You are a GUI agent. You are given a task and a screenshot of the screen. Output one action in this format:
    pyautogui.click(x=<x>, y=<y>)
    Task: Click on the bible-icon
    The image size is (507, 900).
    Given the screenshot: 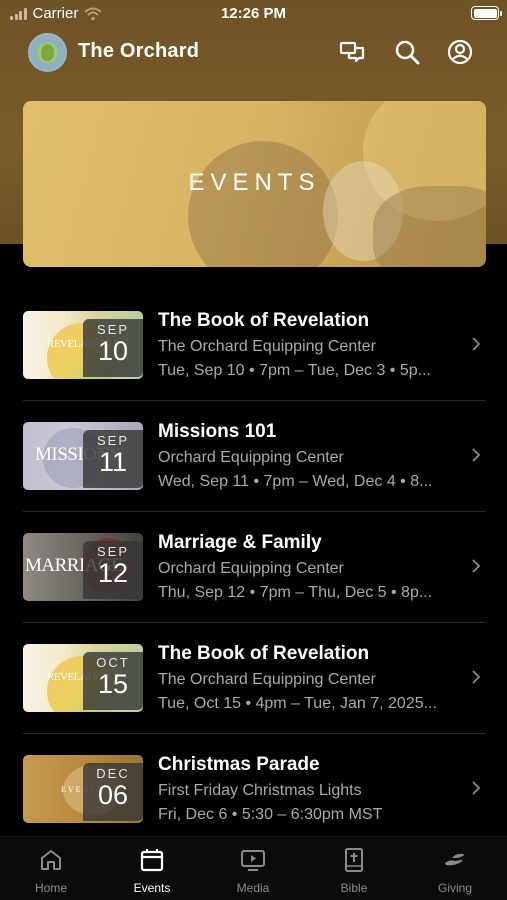 What is the action you would take?
    pyautogui.click(x=354, y=860)
    